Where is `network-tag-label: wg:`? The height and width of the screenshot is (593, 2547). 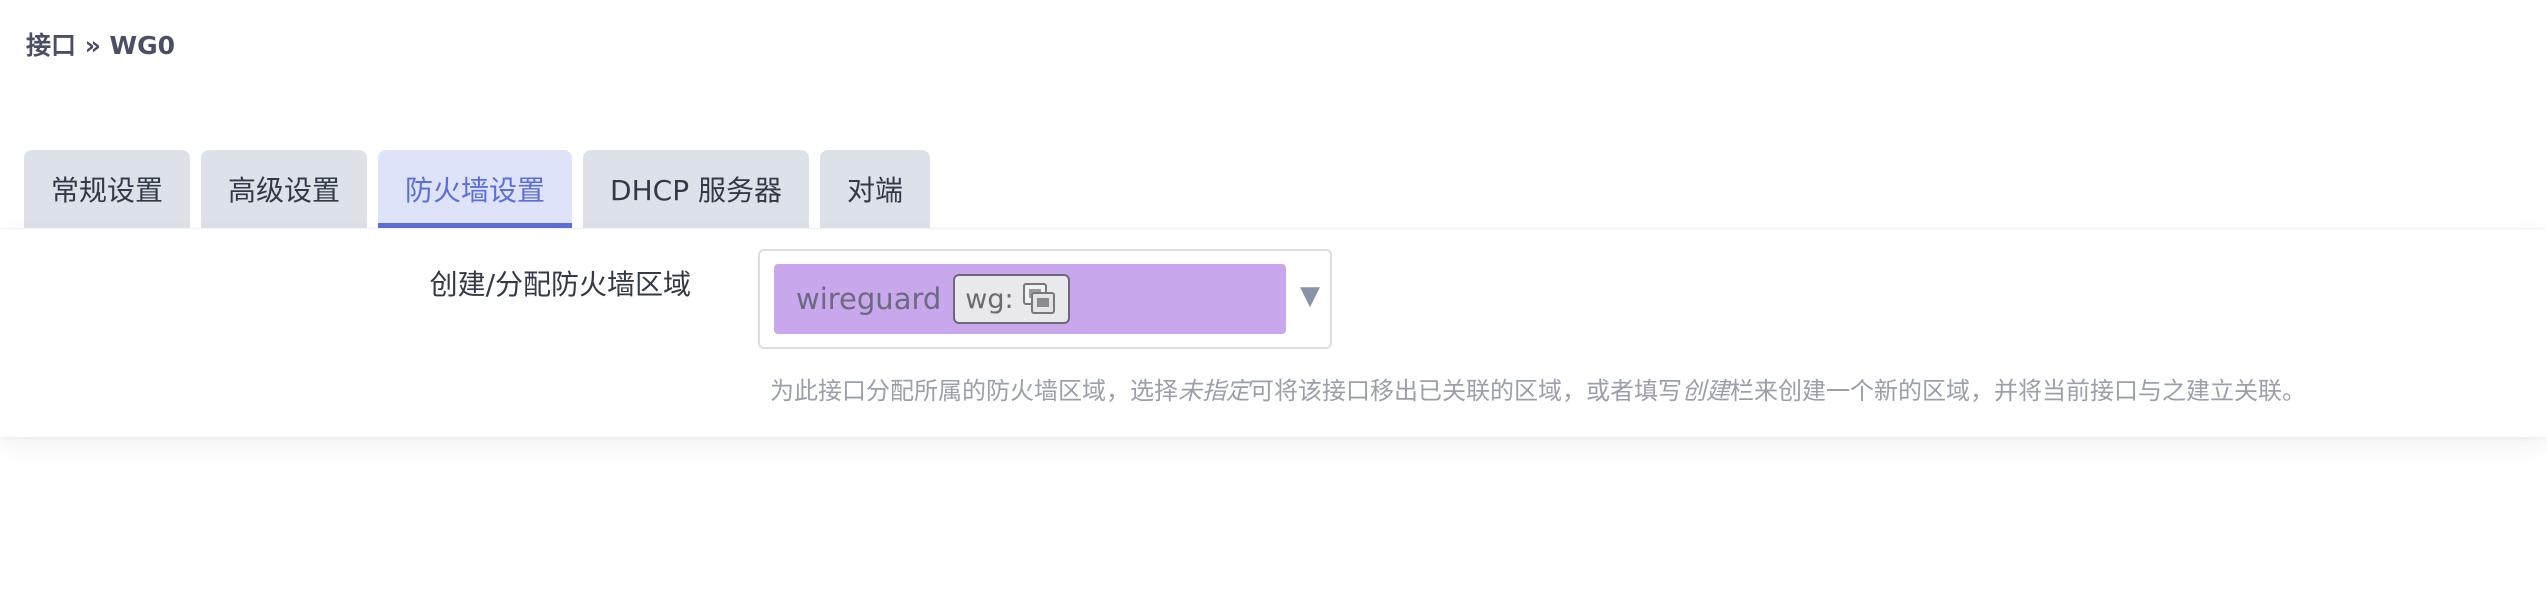
network-tag-label: wg: is located at coordinates (989, 299).